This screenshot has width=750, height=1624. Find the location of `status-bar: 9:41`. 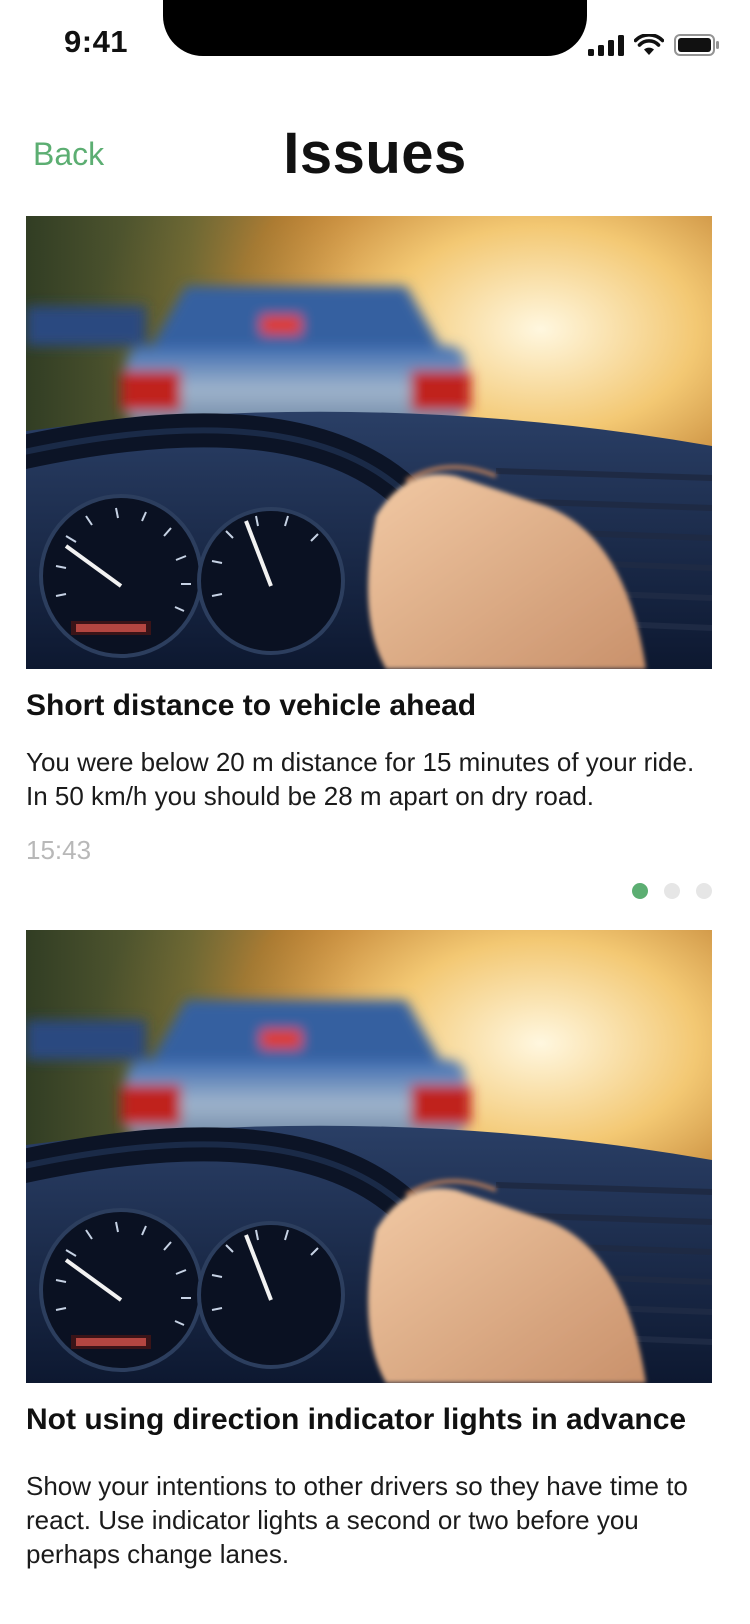

status-bar: 9:41 is located at coordinates (375, 45).